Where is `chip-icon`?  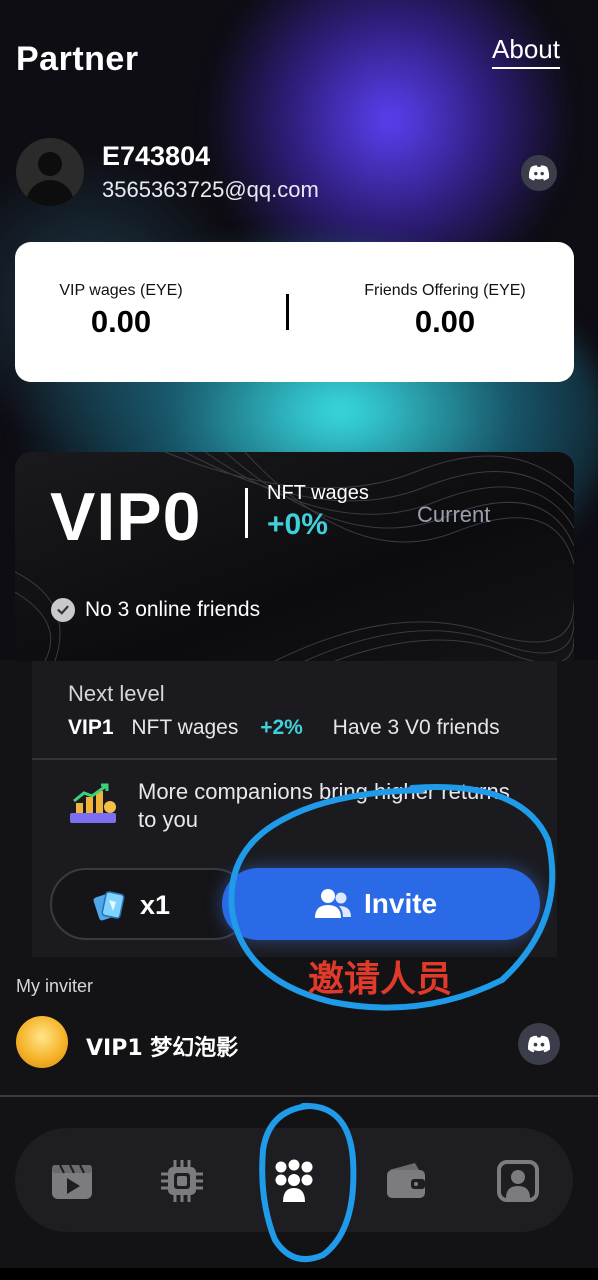 chip-icon is located at coordinates (182, 1181).